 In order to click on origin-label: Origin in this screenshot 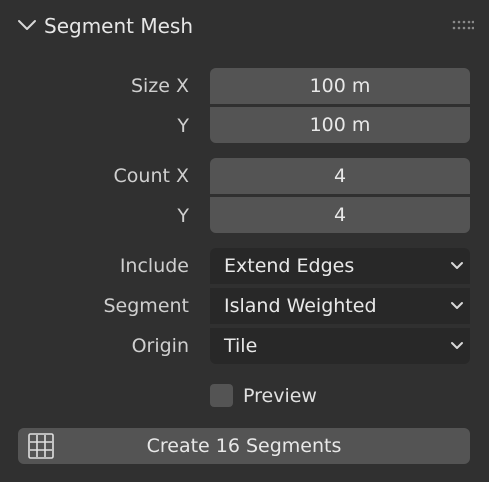, I will do `click(160, 346)`.